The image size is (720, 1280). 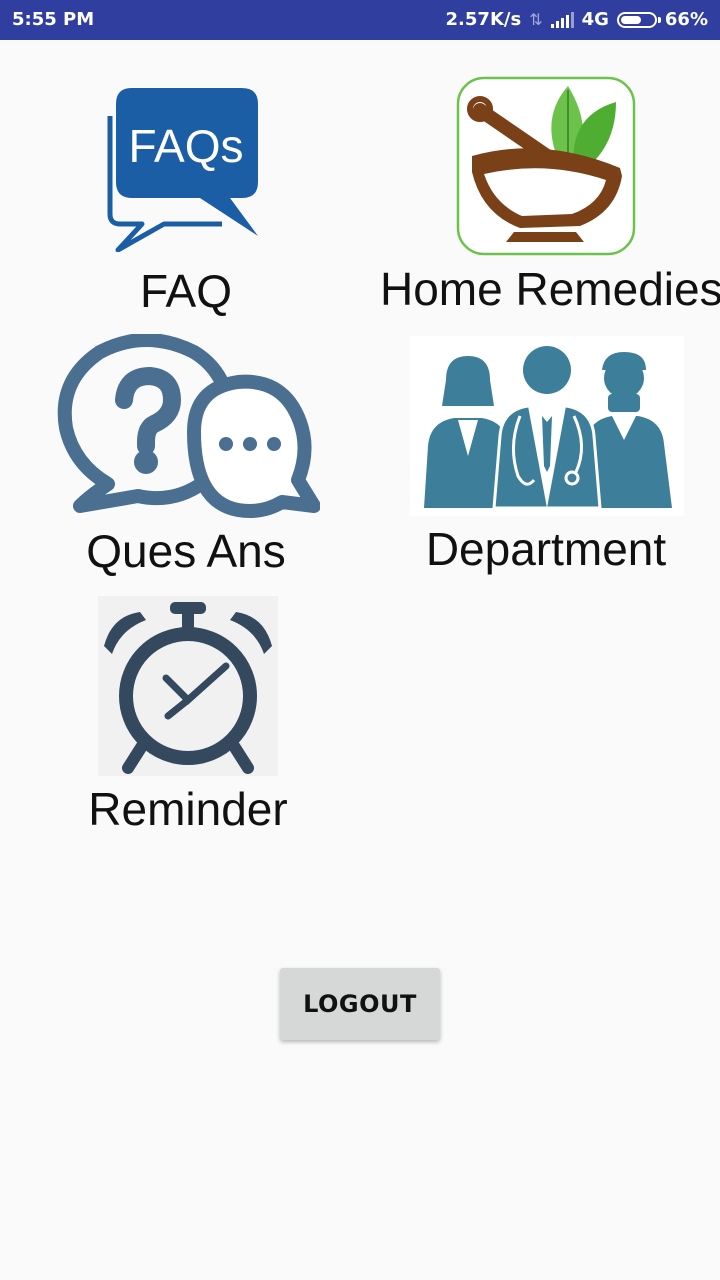 What do you see at coordinates (188, 686) in the screenshot?
I see `alarm-clock-icon` at bounding box center [188, 686].